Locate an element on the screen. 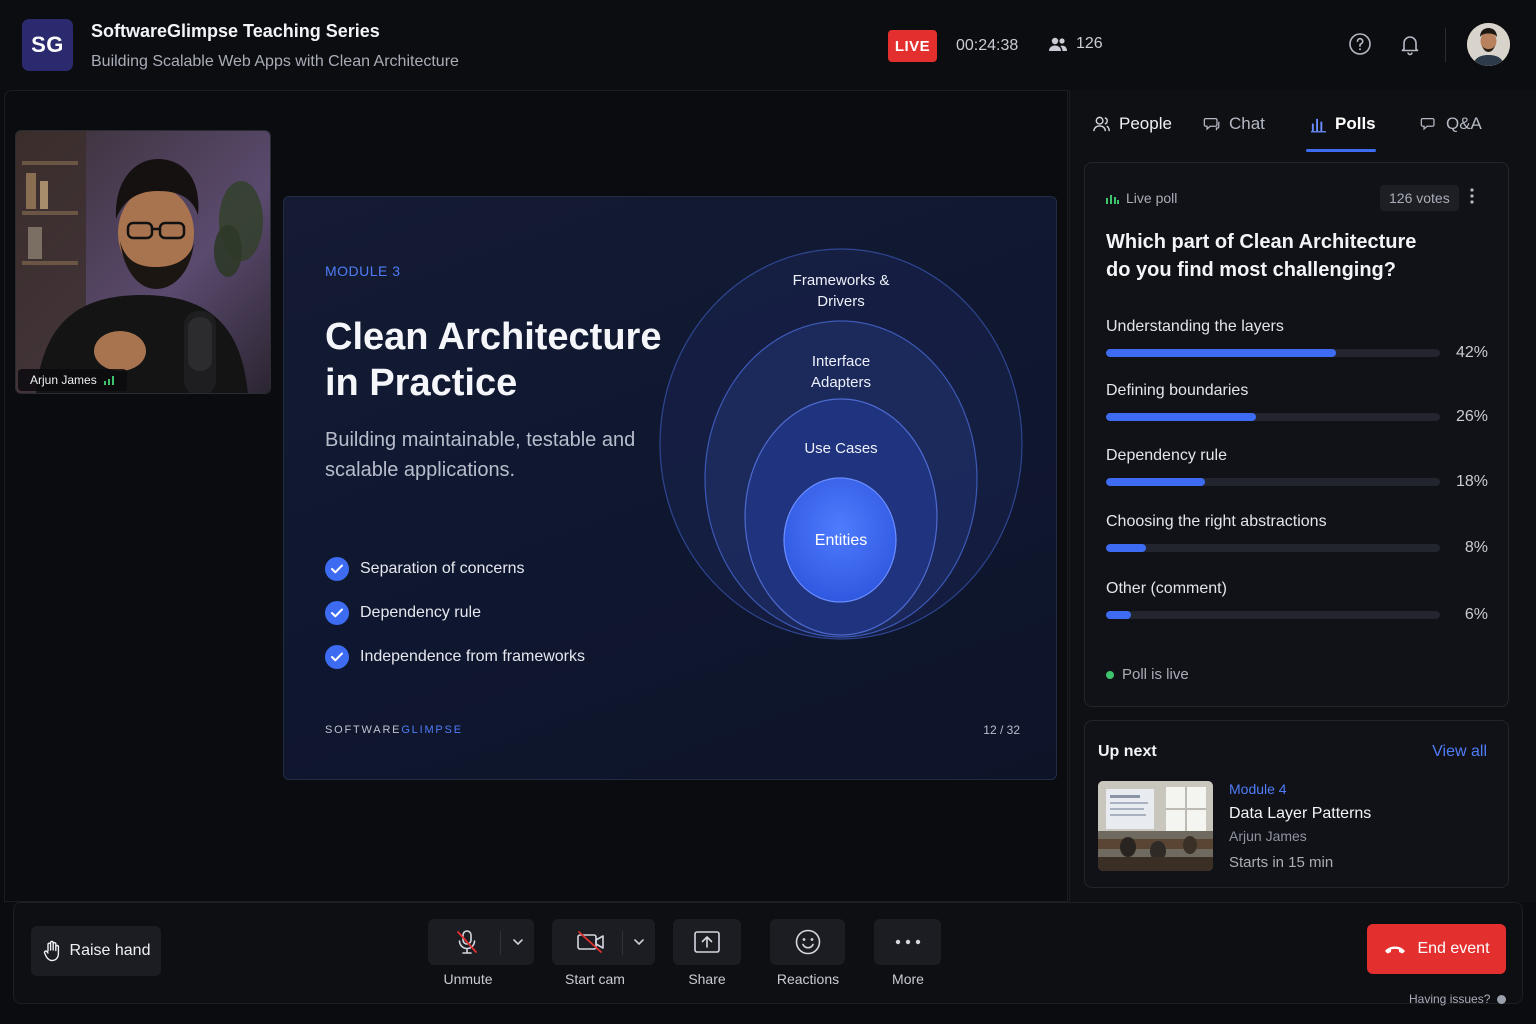 The width and height of the screenshot is (1536, 1024). avatar is located at coordinates (1488, 44).